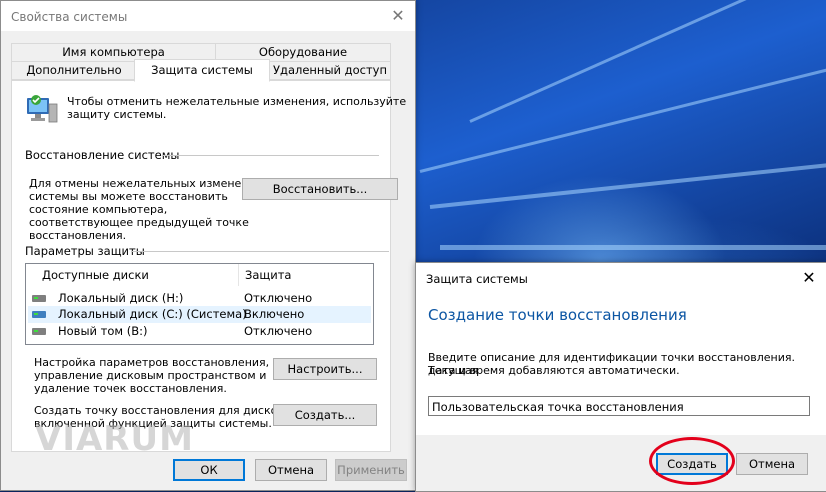 The width and height of the screenshot is (826, 492). Describe the element at coordinates (199, 331) in the screenshot. I see `drive-row-b: Новый том (B:) Отключено` at that location.